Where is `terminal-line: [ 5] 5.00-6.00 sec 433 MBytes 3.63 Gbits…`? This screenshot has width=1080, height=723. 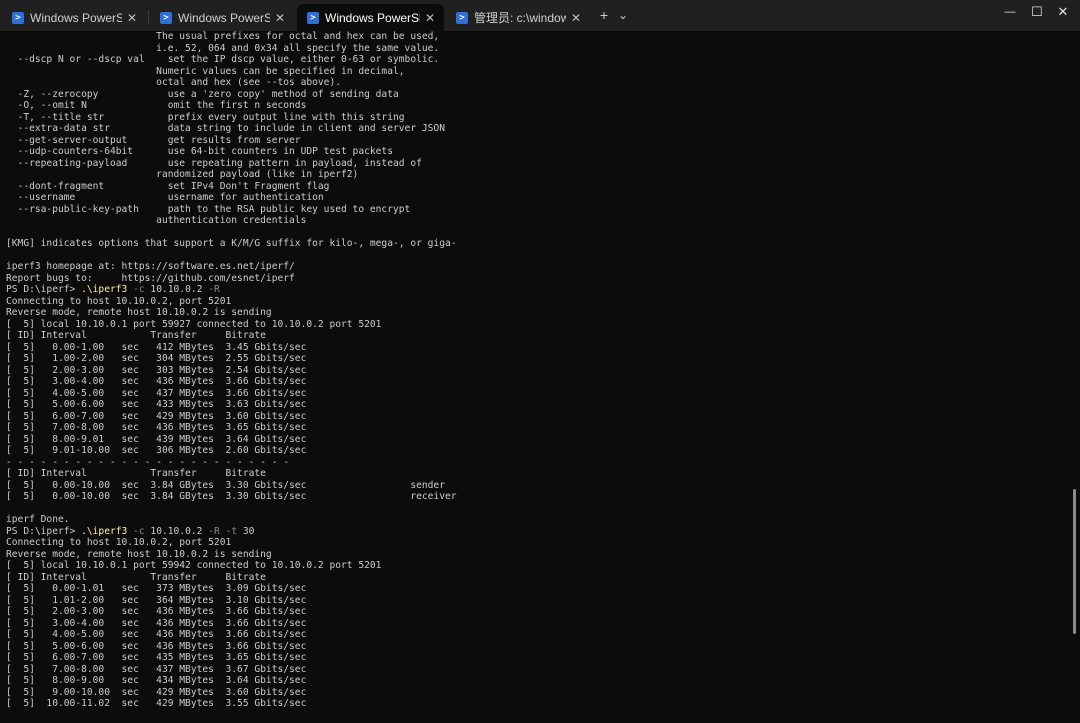
terminal-line: [ 5] 5.00-6.00 sec 433 MBytes 3.63 Gbits… is located at coordinates (156, 404).